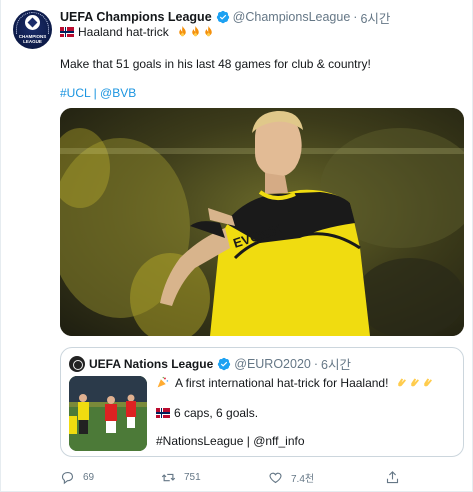 The width and height of the screenshot is (473, 492). I want to click on starball-logo-icon, so click(32, 22).